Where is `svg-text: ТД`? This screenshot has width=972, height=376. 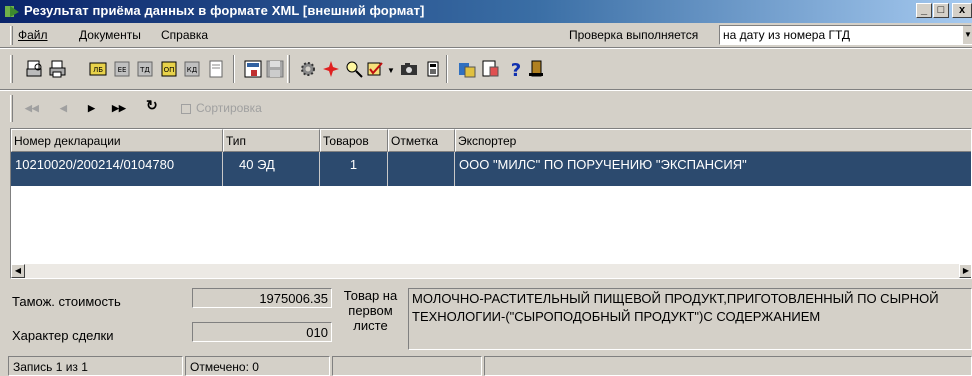 svg-text: ТД is located at coordinates (144, 70).